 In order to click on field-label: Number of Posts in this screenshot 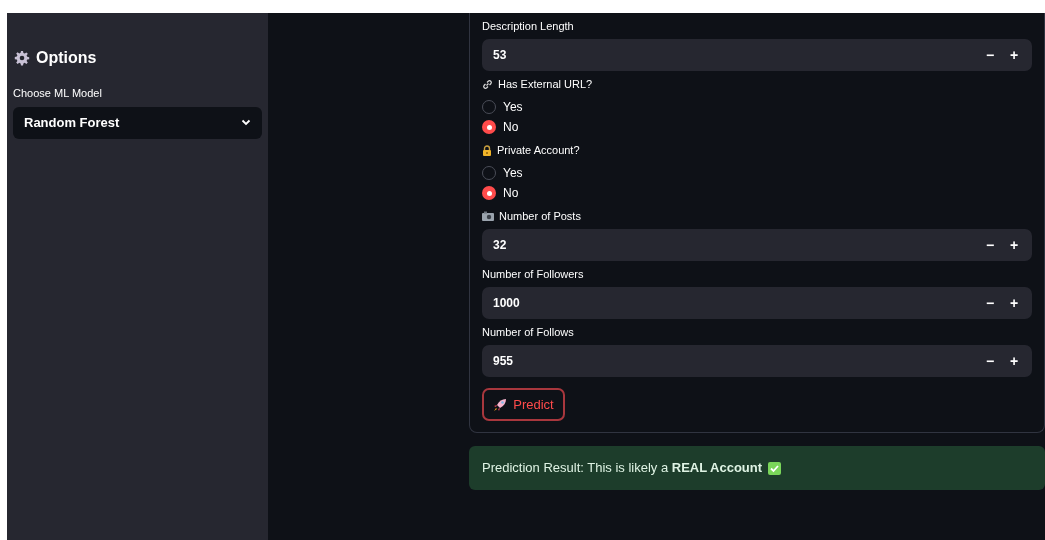, I will do `click(540, 216)`.